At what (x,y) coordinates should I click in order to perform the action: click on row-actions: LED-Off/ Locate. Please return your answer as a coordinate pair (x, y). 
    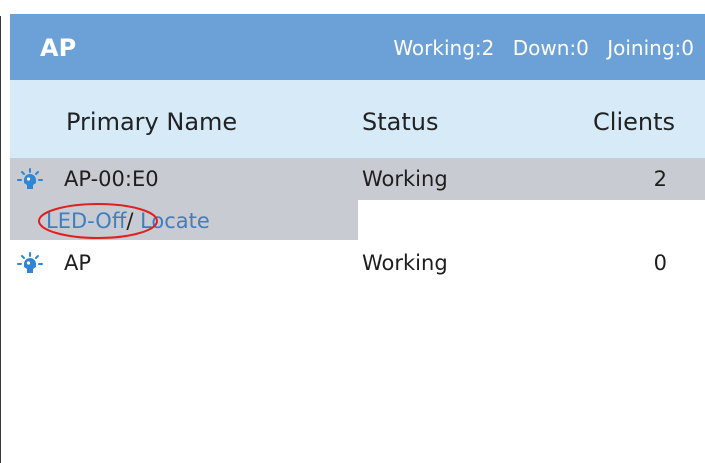
    Looking at the image, I should click on (128, 221).